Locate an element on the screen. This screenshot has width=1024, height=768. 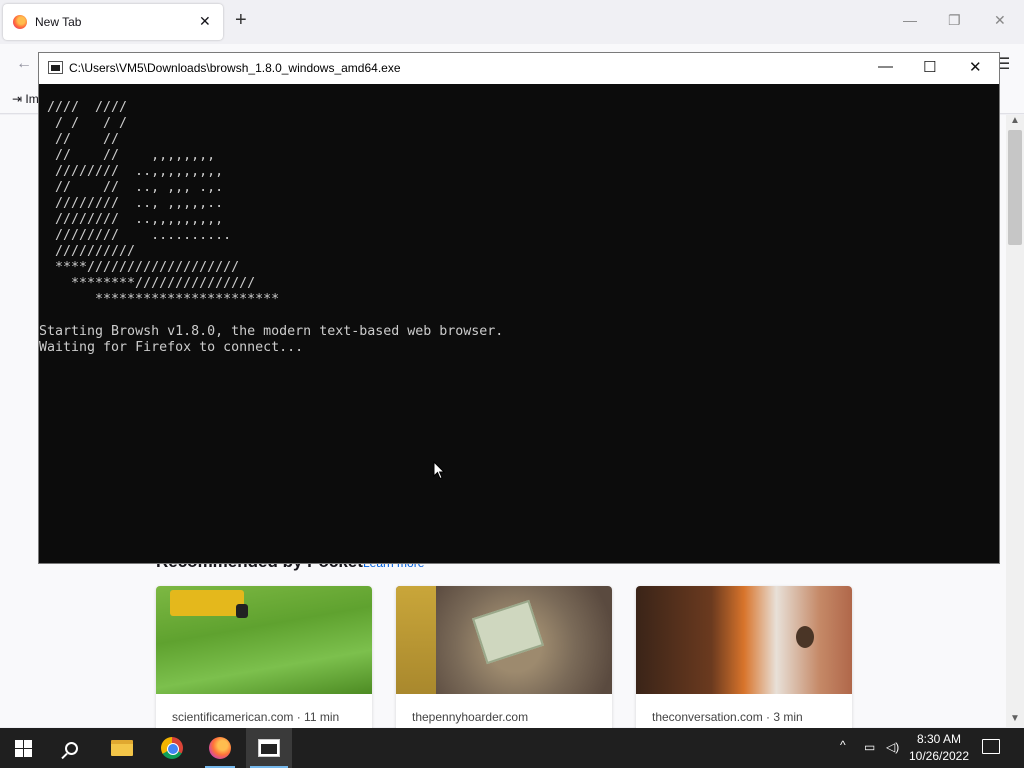
pocket-card: theconversation.com · 3 min is located at coordinates (744, 661).